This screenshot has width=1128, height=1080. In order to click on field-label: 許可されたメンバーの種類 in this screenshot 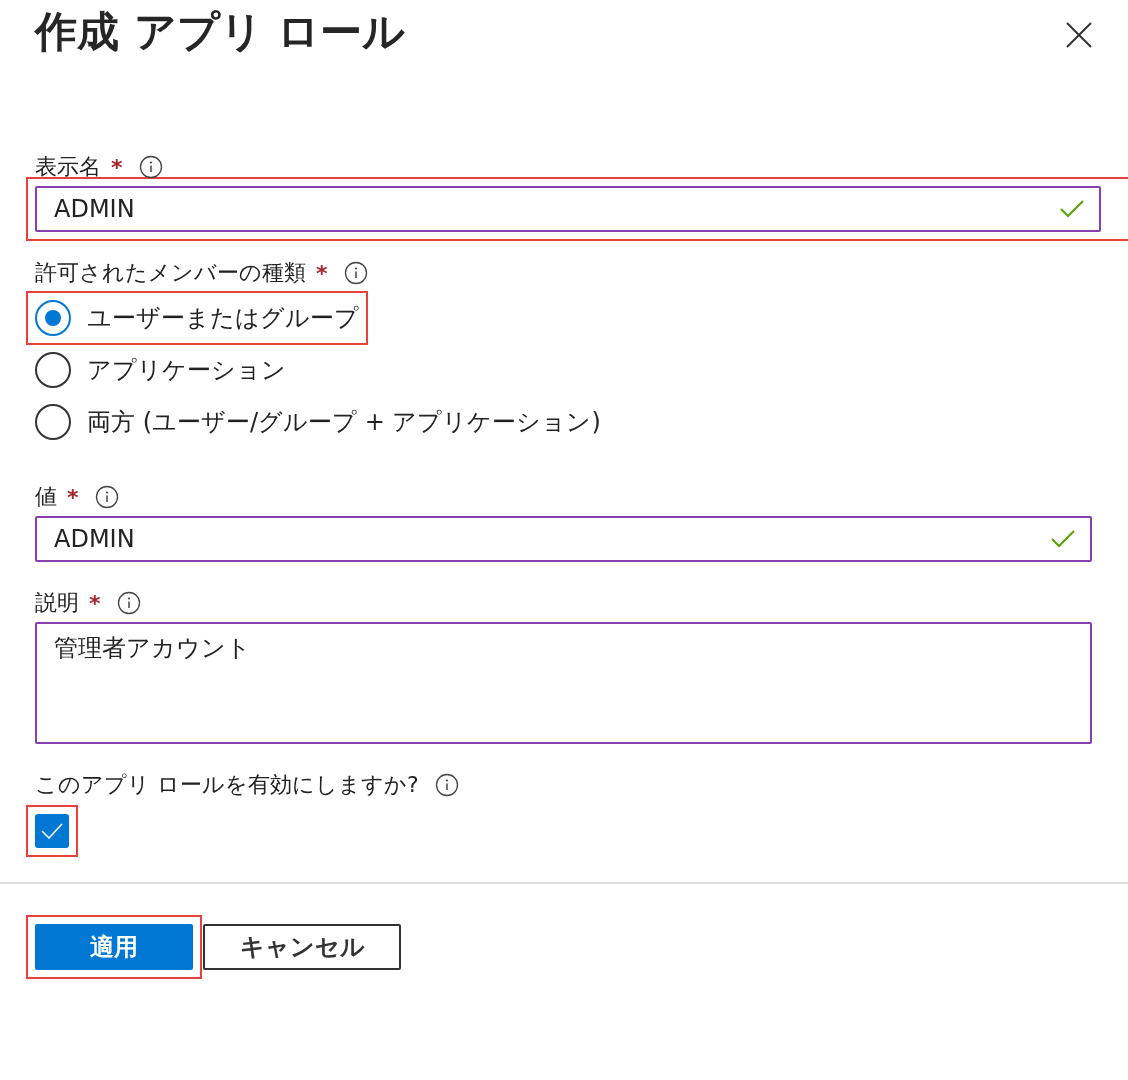, I will do `click(170, 273)`.